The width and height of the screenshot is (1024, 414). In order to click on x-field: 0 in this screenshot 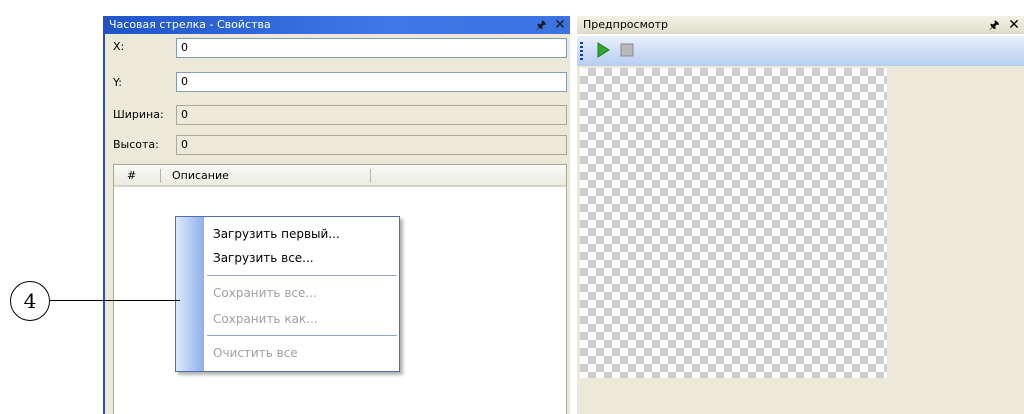, I will do `click(371, 48)`.